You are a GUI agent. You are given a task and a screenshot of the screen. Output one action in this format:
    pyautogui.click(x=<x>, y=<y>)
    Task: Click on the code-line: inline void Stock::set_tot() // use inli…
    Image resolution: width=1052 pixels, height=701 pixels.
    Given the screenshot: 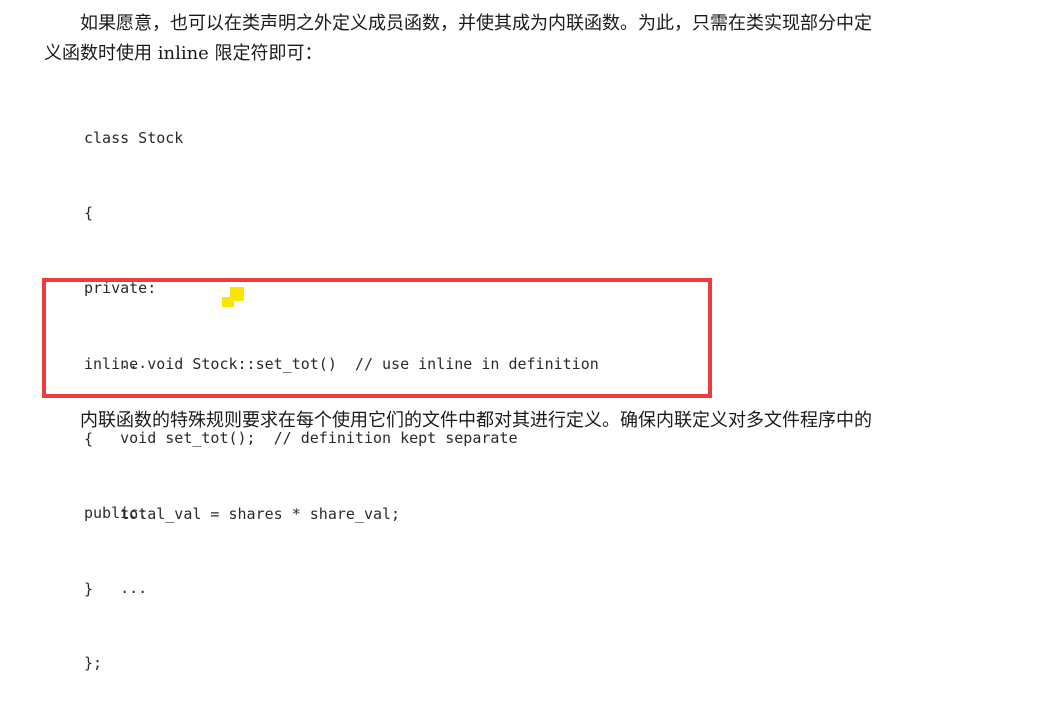 What is the action you would take?
    pyautogui.click(x=341, y=364)
    